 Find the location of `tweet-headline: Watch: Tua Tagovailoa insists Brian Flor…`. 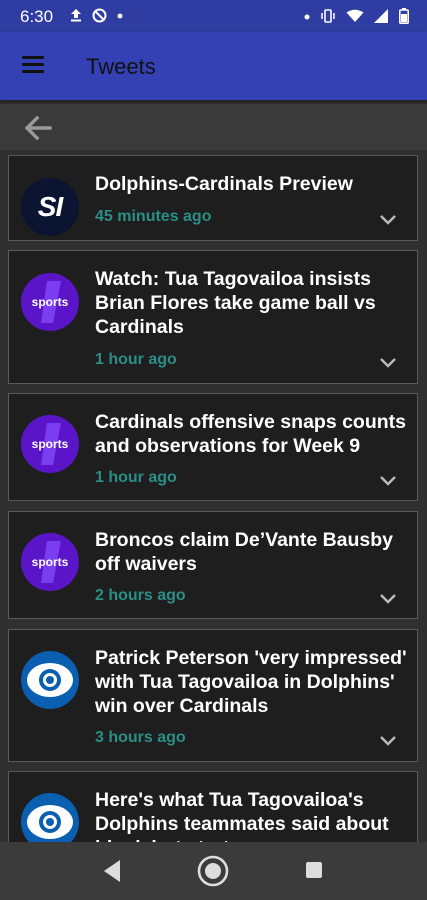

tweet-headline: Watch: Tua Tagovailoa insists Brian Flor… is located at coordinates (235, 303).